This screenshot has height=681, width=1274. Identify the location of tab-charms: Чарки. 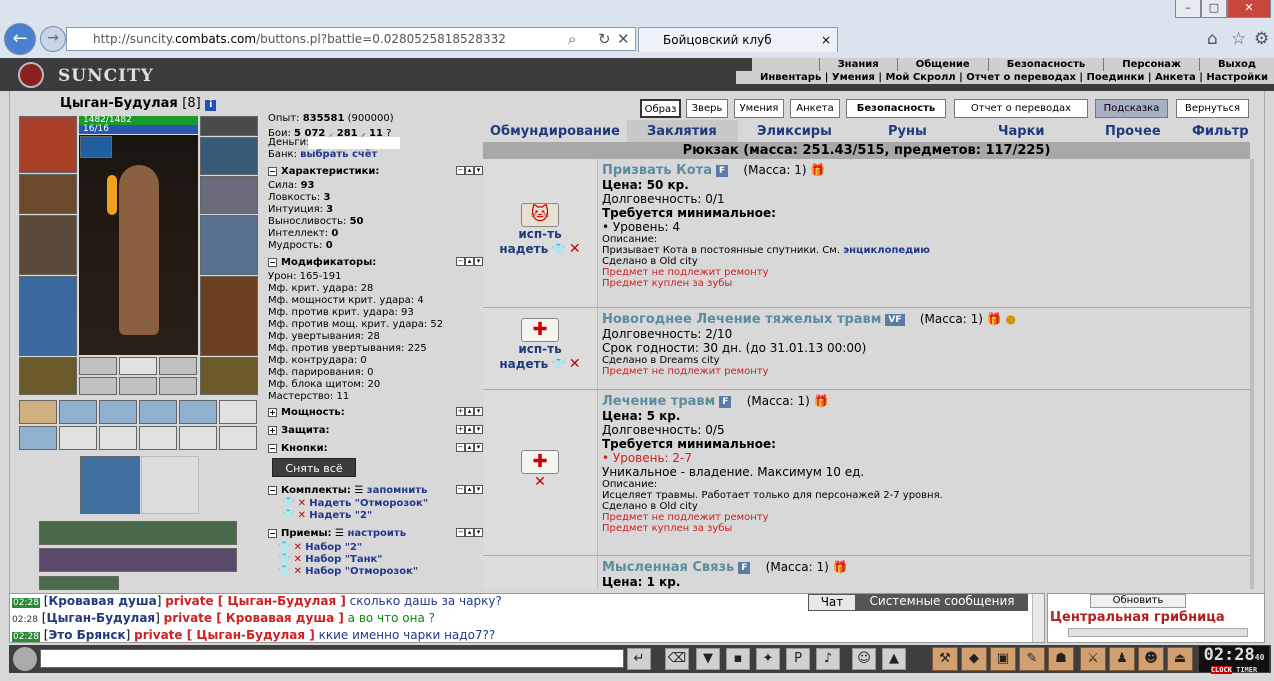
(1021, 132).